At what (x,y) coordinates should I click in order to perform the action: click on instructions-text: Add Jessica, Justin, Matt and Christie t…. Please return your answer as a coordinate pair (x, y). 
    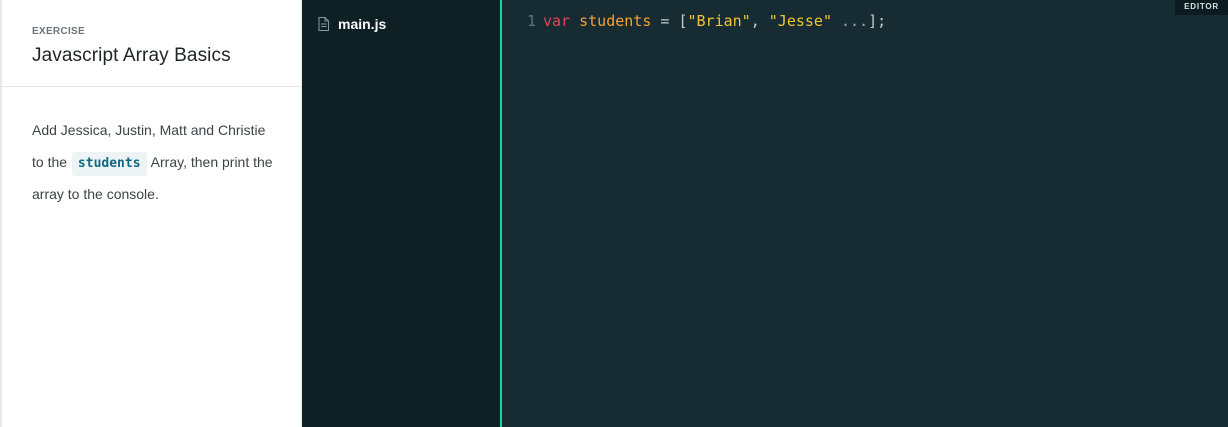
    Looking at the image, I should click on (151, 148).